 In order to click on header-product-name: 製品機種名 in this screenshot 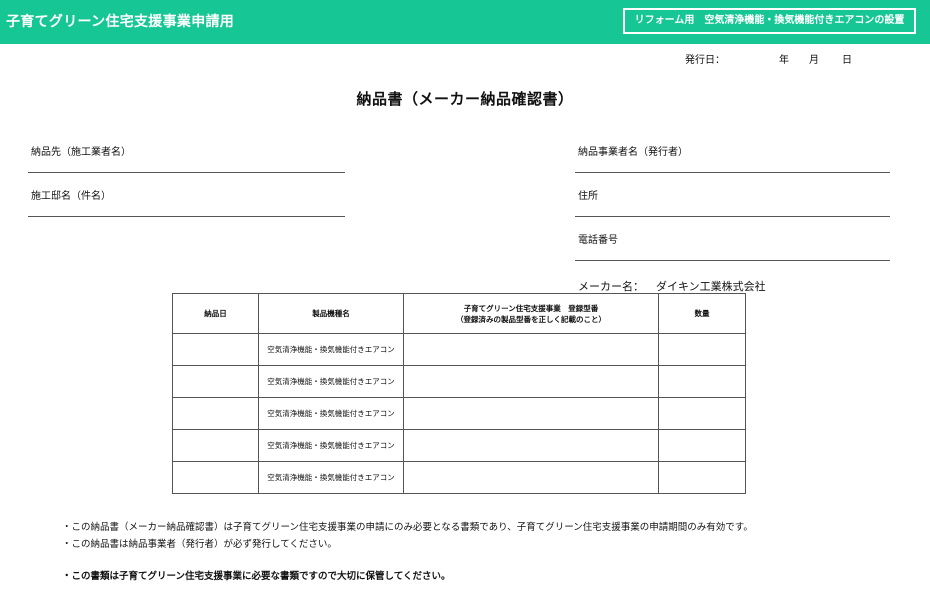, I will do `click(331, 313)`.